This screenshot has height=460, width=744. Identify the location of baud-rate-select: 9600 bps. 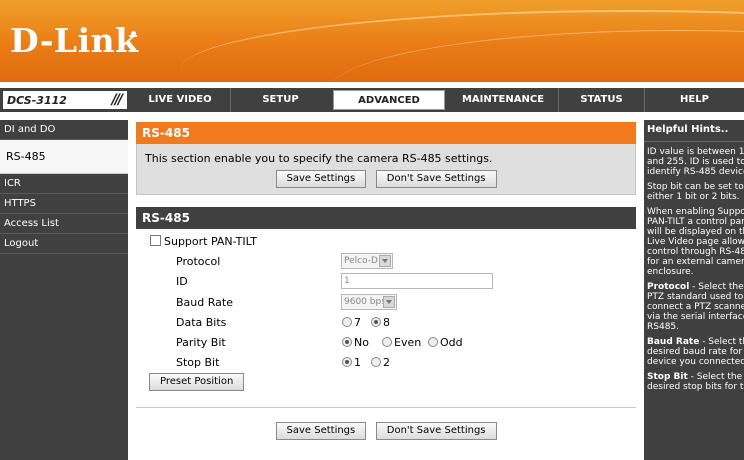
(369, 302).